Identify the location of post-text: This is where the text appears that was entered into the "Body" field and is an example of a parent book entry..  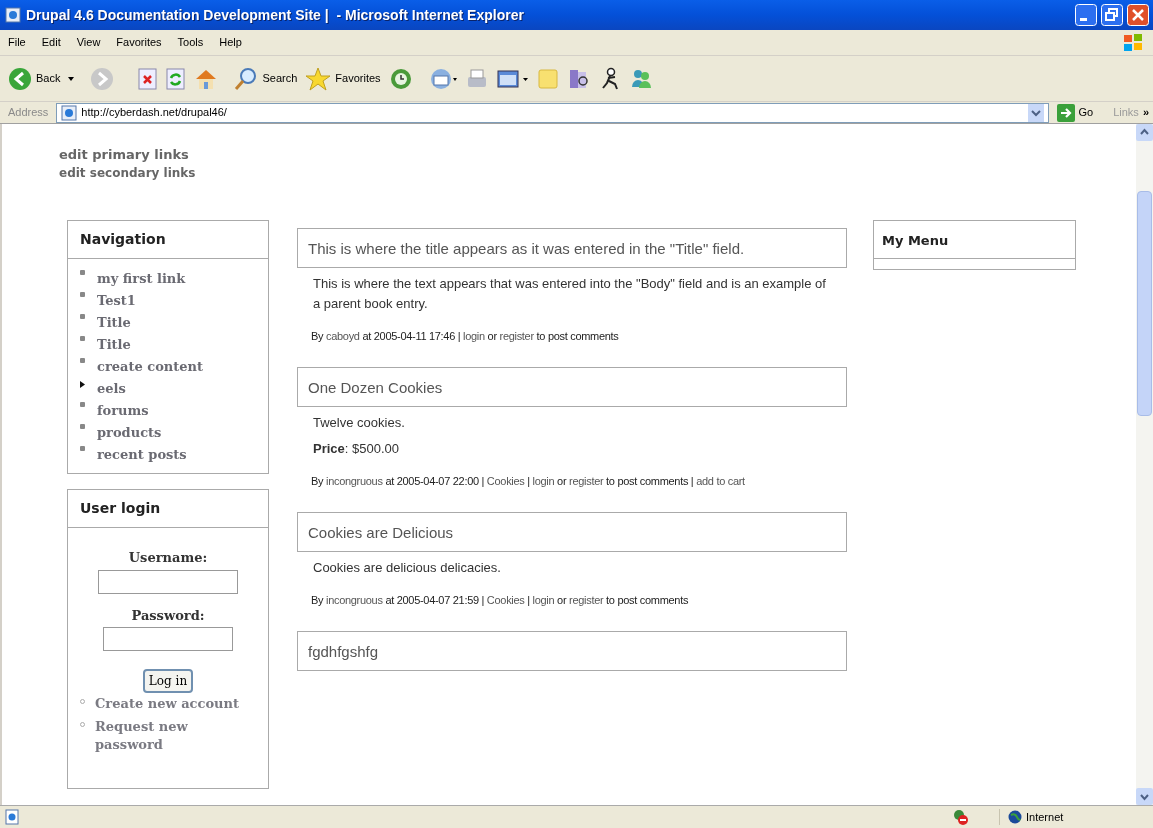
(569, 294).